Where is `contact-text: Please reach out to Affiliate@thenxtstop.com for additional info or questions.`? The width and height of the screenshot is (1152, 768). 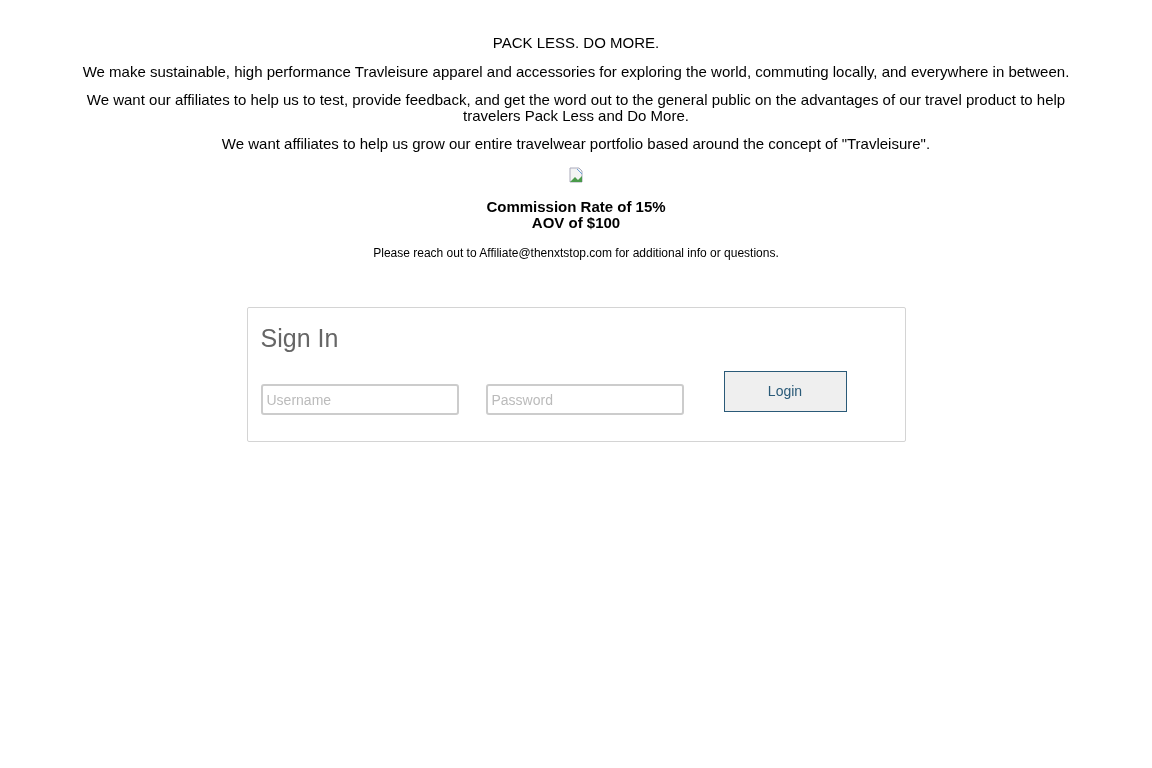 contact-text: Please reach out to Affiliate@thenxtstop.com for additional info or questions. is located at coordinates (576, 253).